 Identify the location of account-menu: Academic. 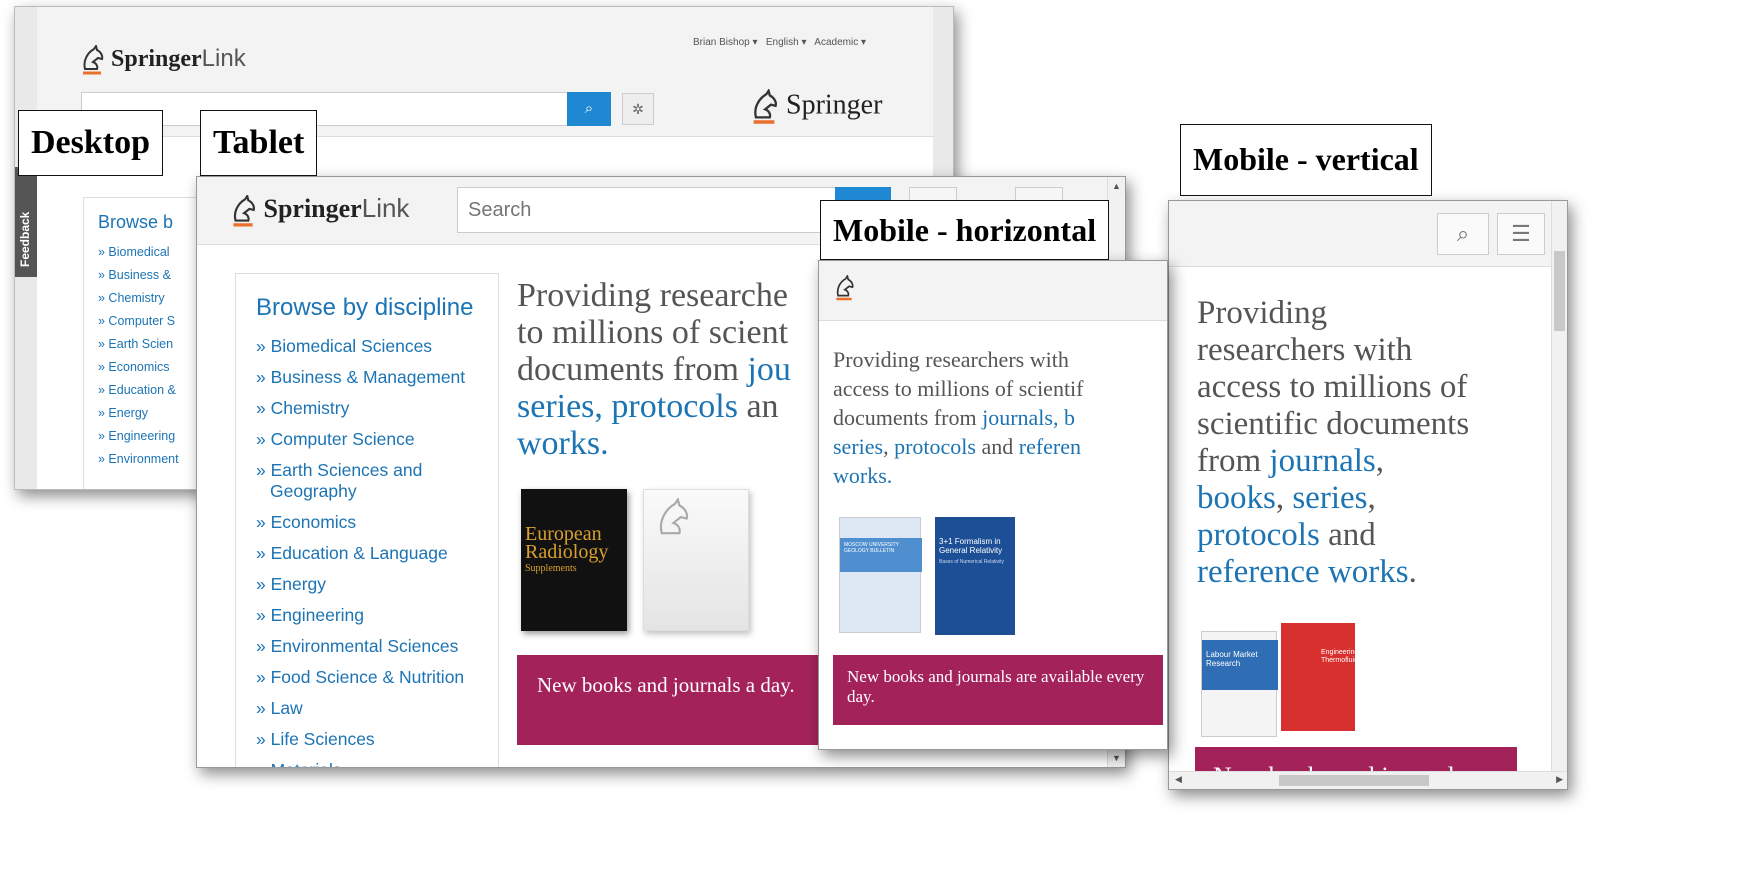
(836, 42).